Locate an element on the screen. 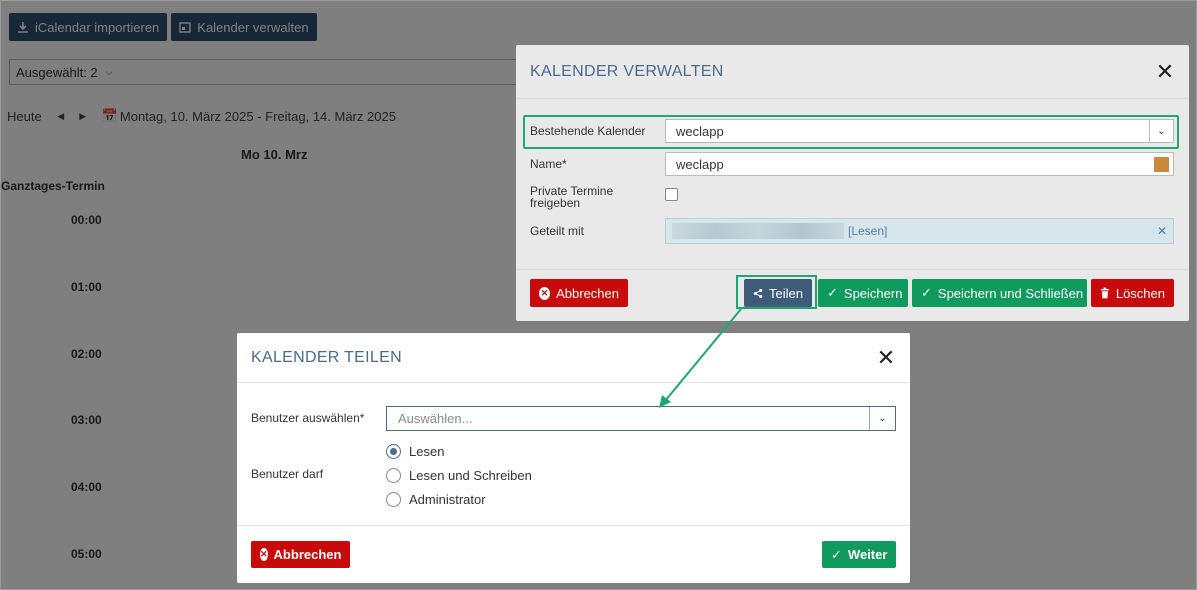 The height and width of the screenshot is (590, 1197). option-label: Lesen is located at coordinates (427, 451).